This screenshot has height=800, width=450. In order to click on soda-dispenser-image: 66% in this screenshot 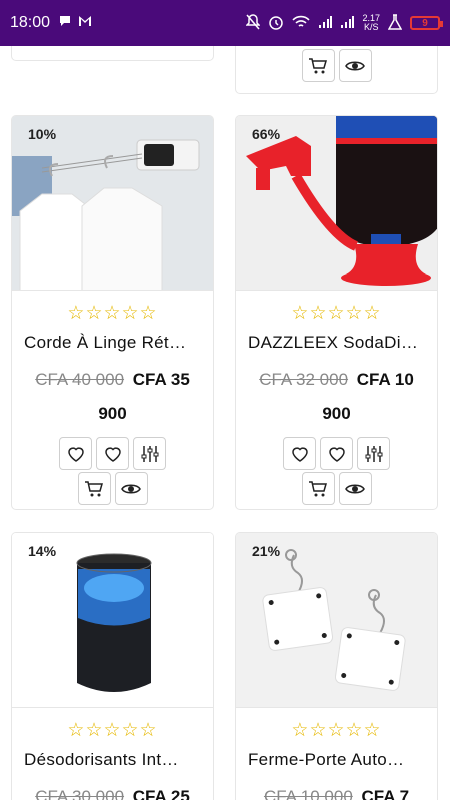, I will do `click(336, 203)`.